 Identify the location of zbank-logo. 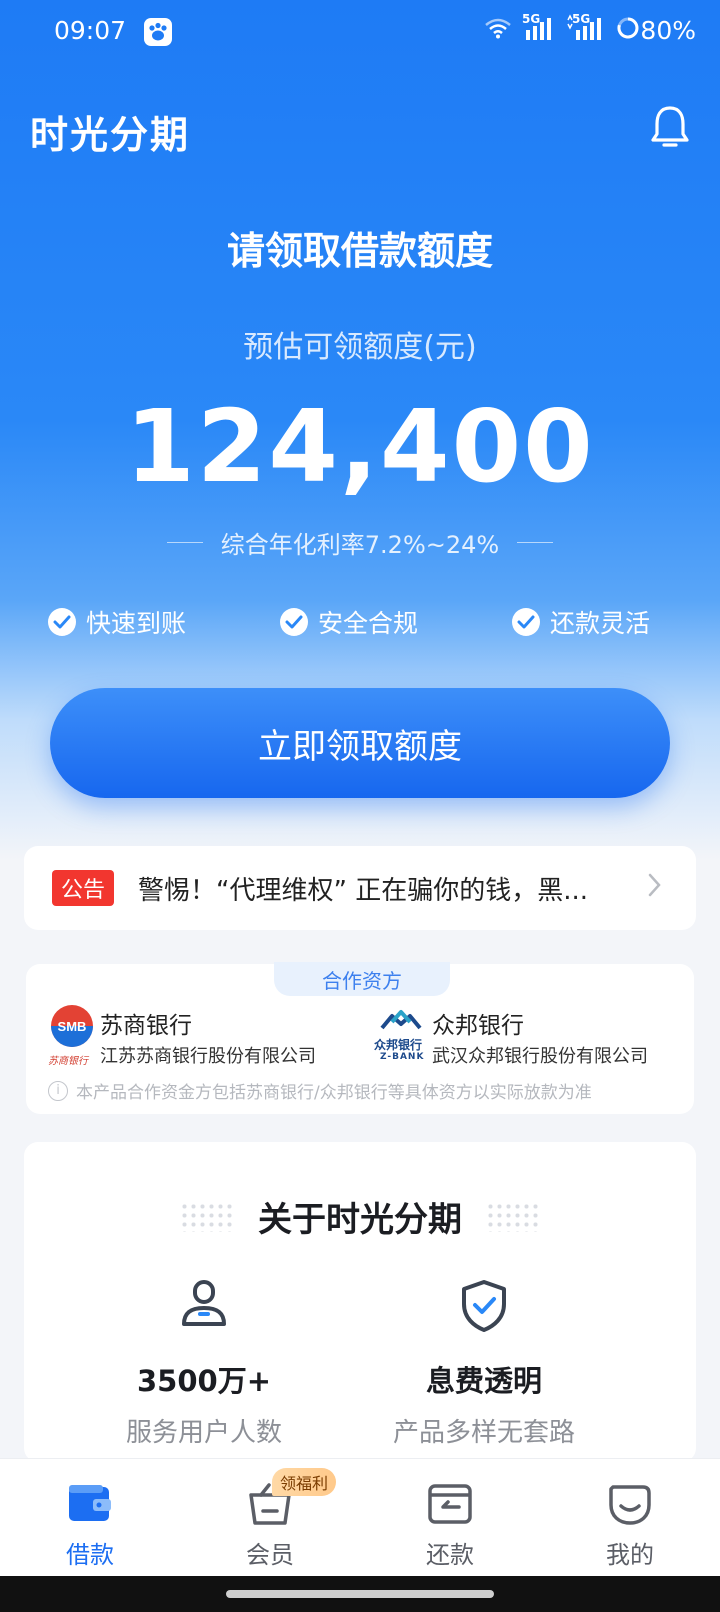
(401, 1020).